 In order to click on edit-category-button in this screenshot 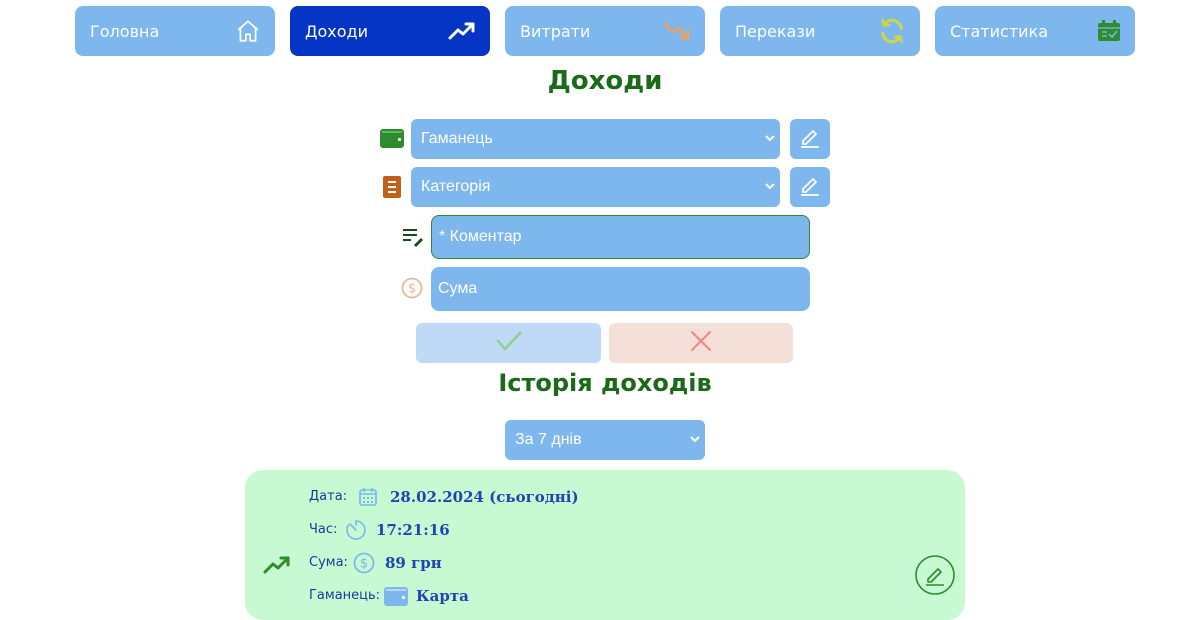, I will do `click(810, 187)`.